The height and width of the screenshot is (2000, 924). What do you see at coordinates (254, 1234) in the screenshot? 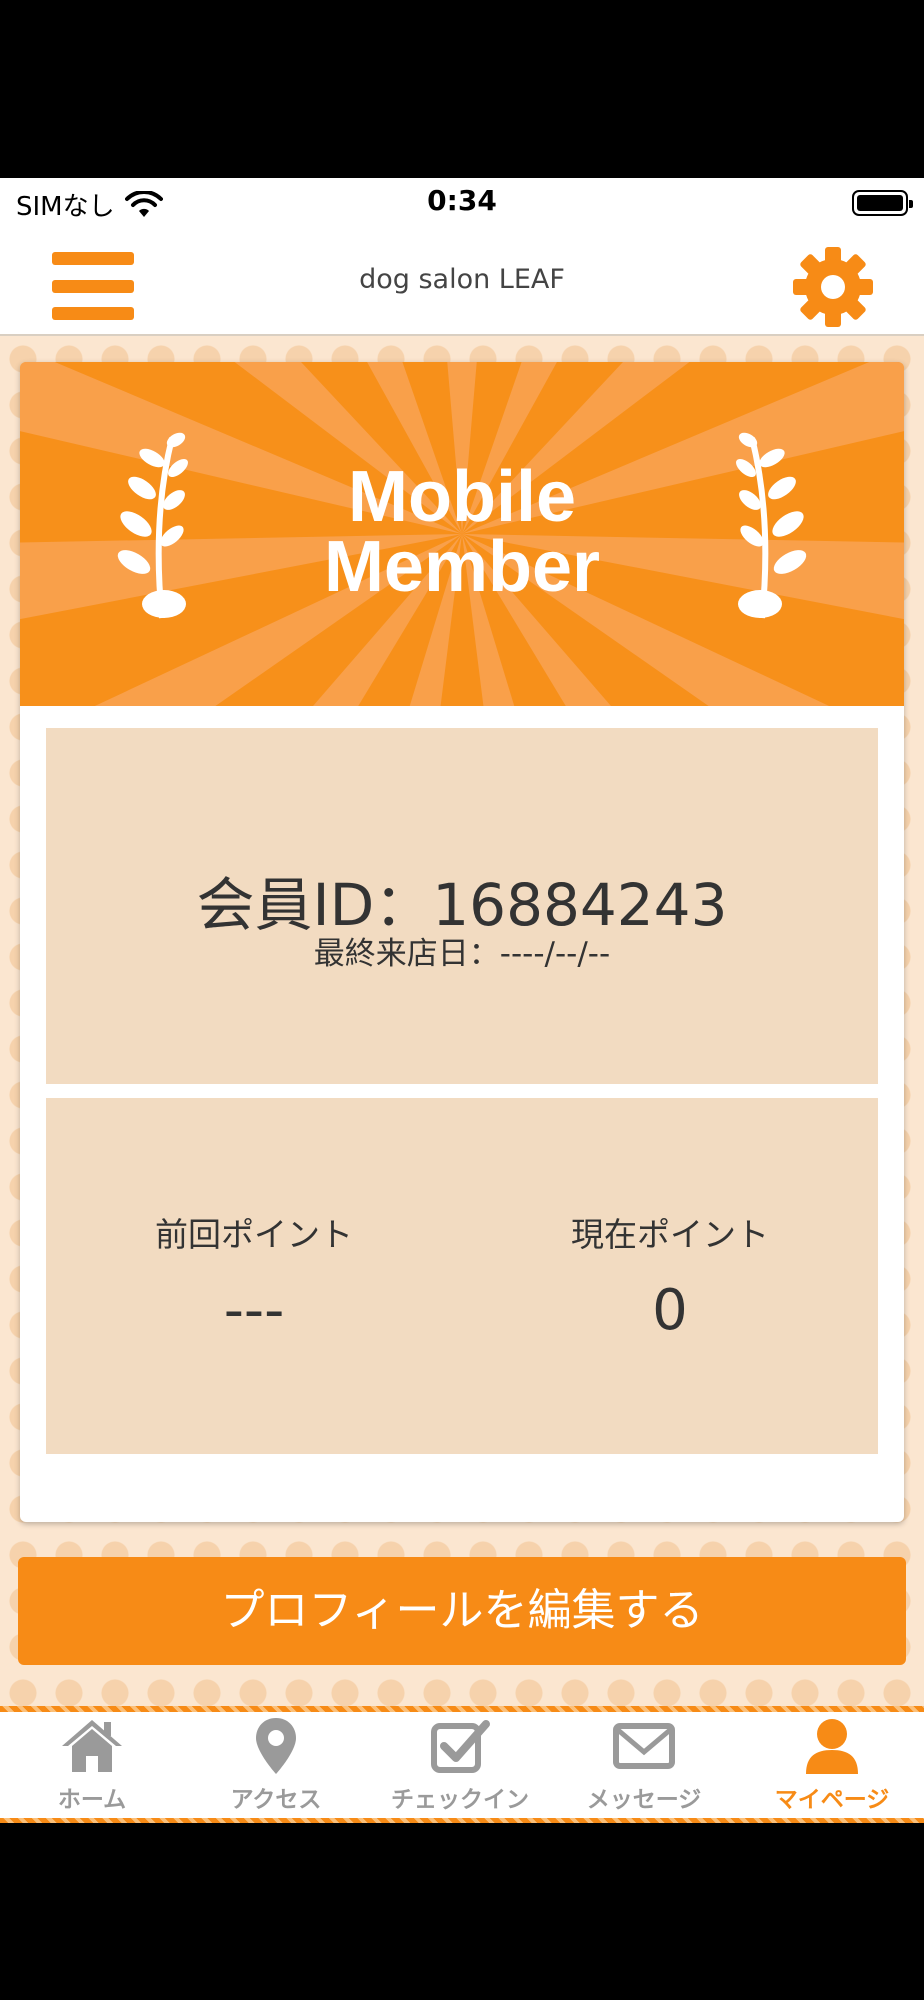
I see `previous-points-label: 前回ポイント` at bounding box center [254, 1234].